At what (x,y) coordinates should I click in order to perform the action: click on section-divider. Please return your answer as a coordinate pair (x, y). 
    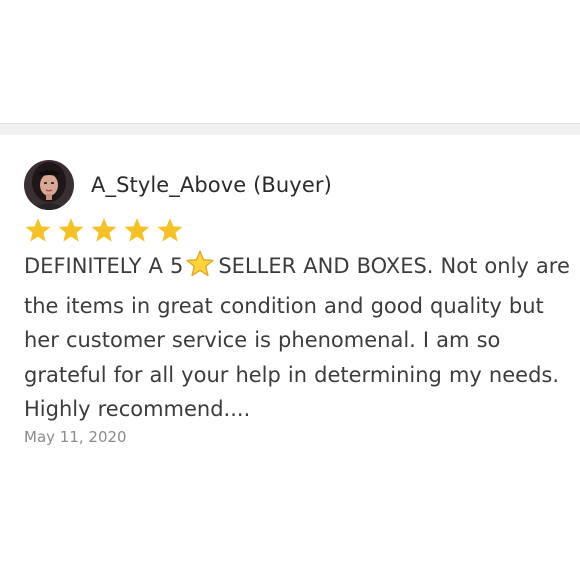
    Looking at the image, I should click on (290, 129).